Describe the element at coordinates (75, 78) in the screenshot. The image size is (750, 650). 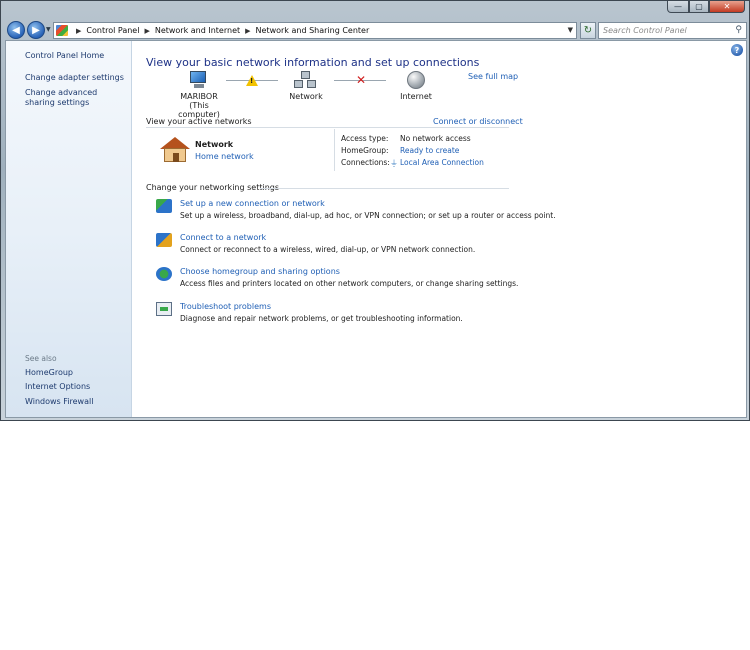
I see `sidebar-item-change-adapter-settings: Change adapter settings` at that location.